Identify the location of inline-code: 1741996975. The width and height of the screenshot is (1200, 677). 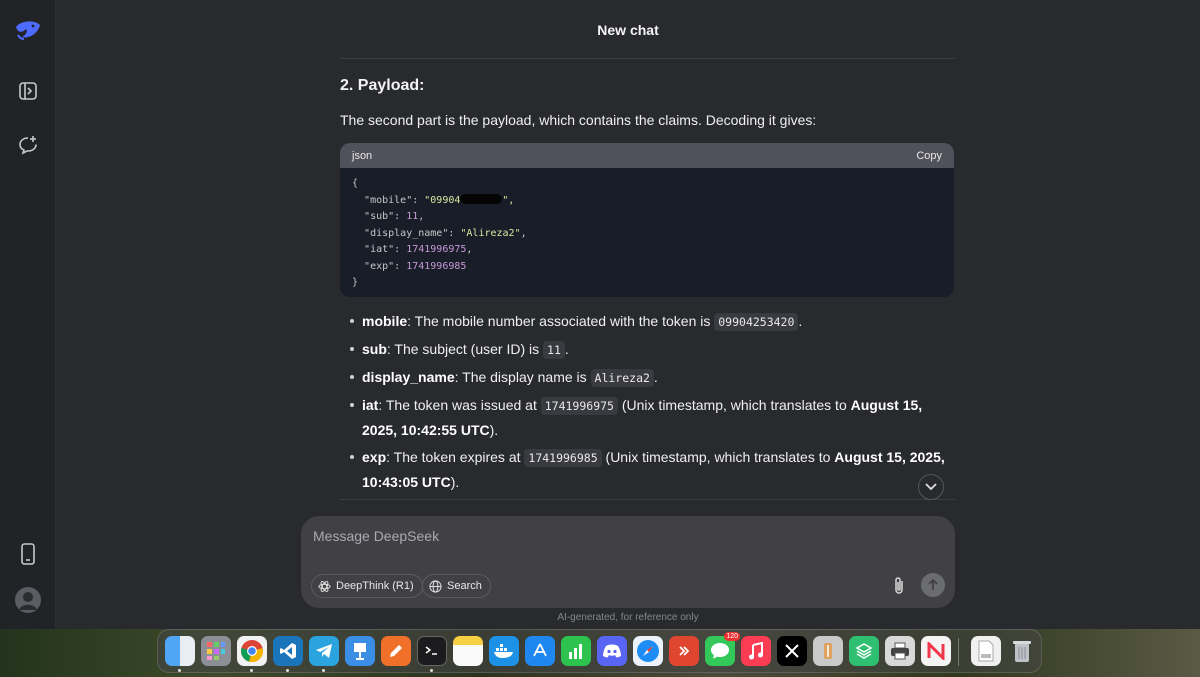
(579, 406).